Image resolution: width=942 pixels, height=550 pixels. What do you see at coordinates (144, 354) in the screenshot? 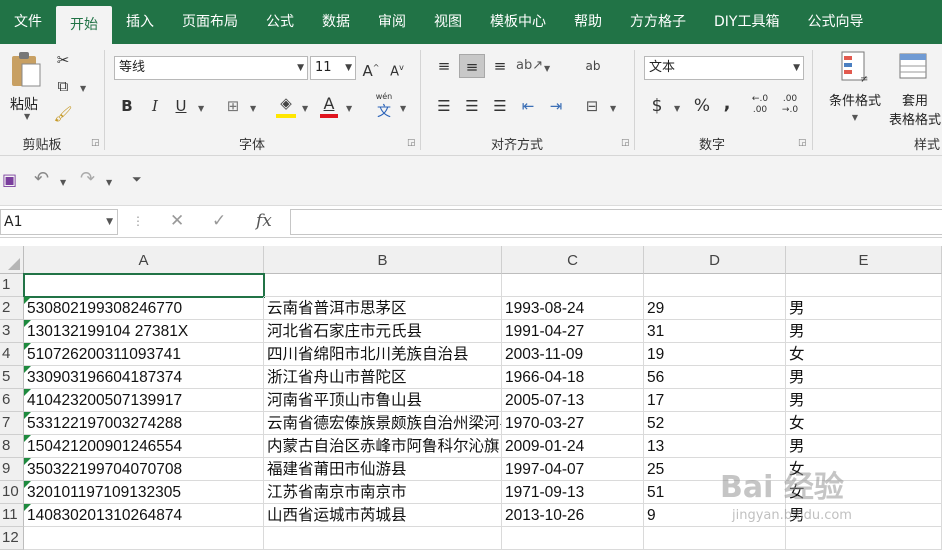
I see `cell-a4: 510726200311093741` at bounding box center [144, 354].